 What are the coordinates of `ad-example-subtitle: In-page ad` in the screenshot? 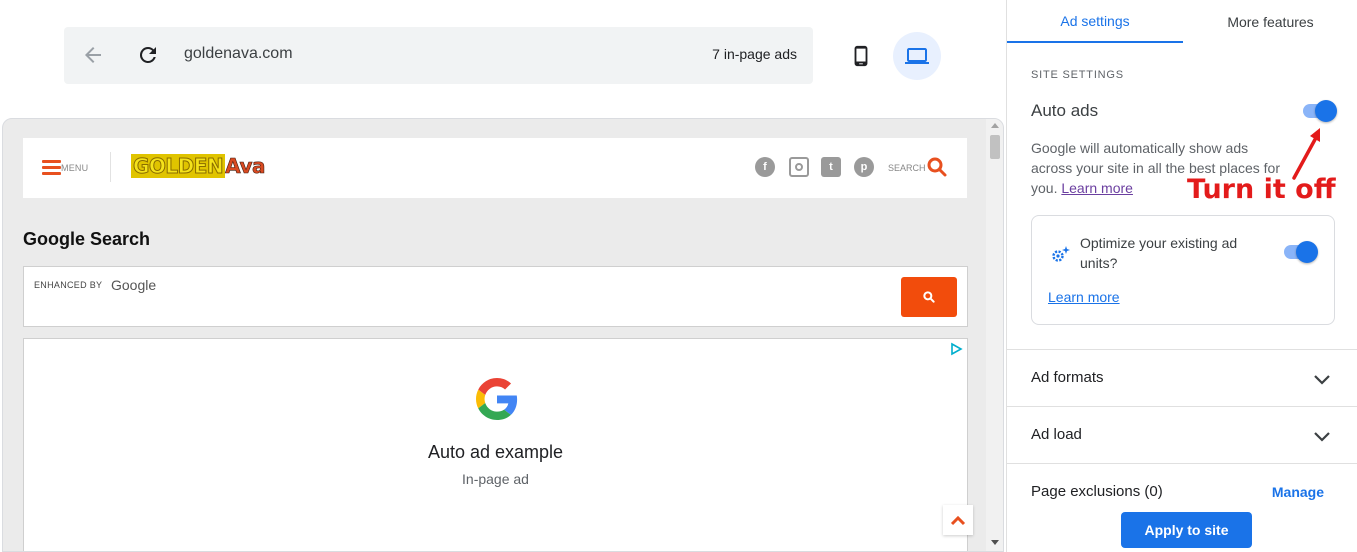 It's located at (495, 479).